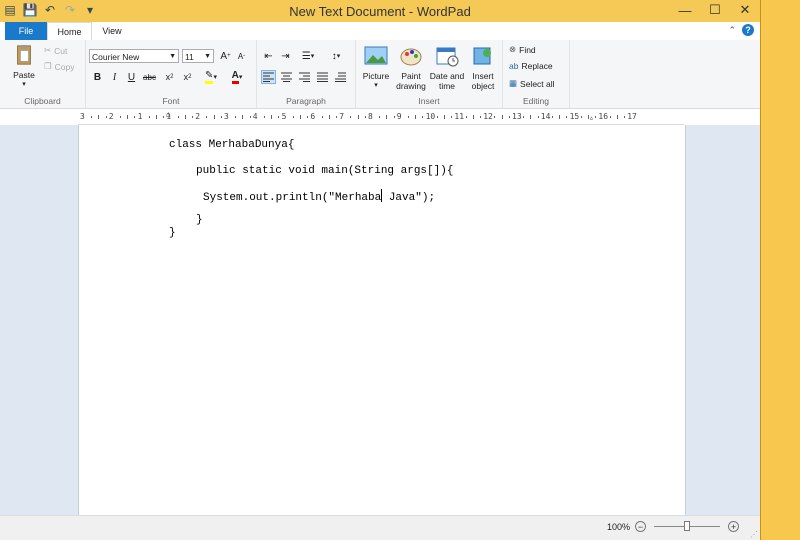  Describe the element at coordinates (64, 66) in the screenshot. I see `copy-label: Copy` at that location.